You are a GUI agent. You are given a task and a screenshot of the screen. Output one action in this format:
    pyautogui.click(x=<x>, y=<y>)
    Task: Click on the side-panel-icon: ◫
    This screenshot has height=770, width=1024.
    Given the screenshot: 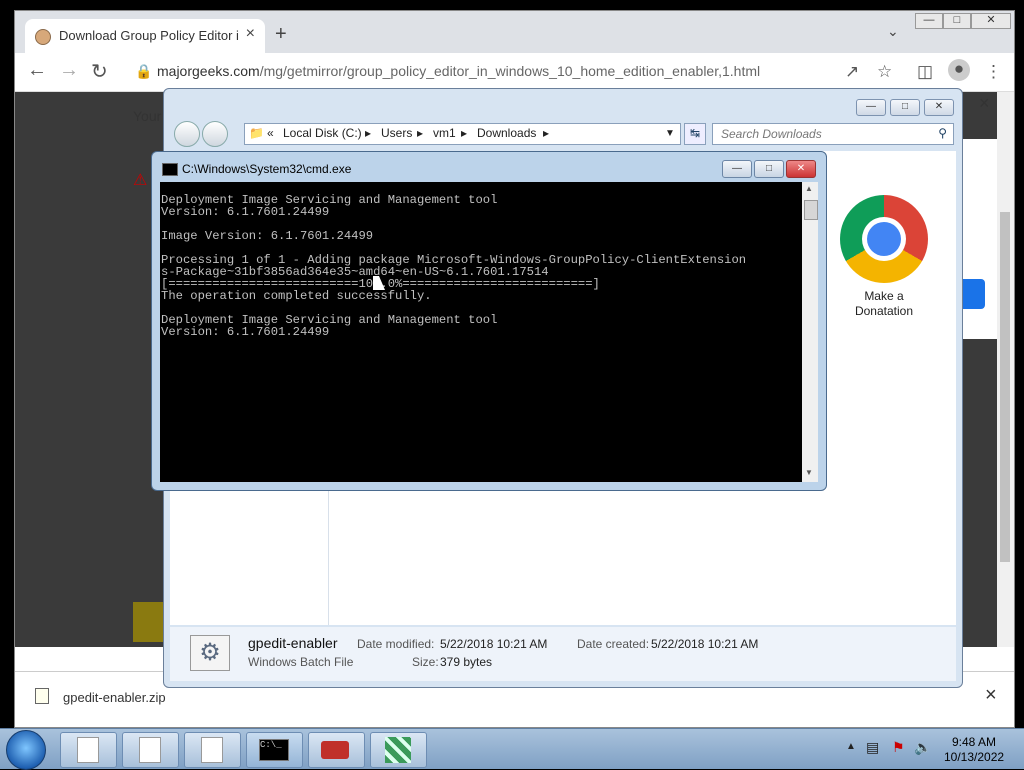 What is the action you would take?
    pyautogui.click(x=925, y=72)
    